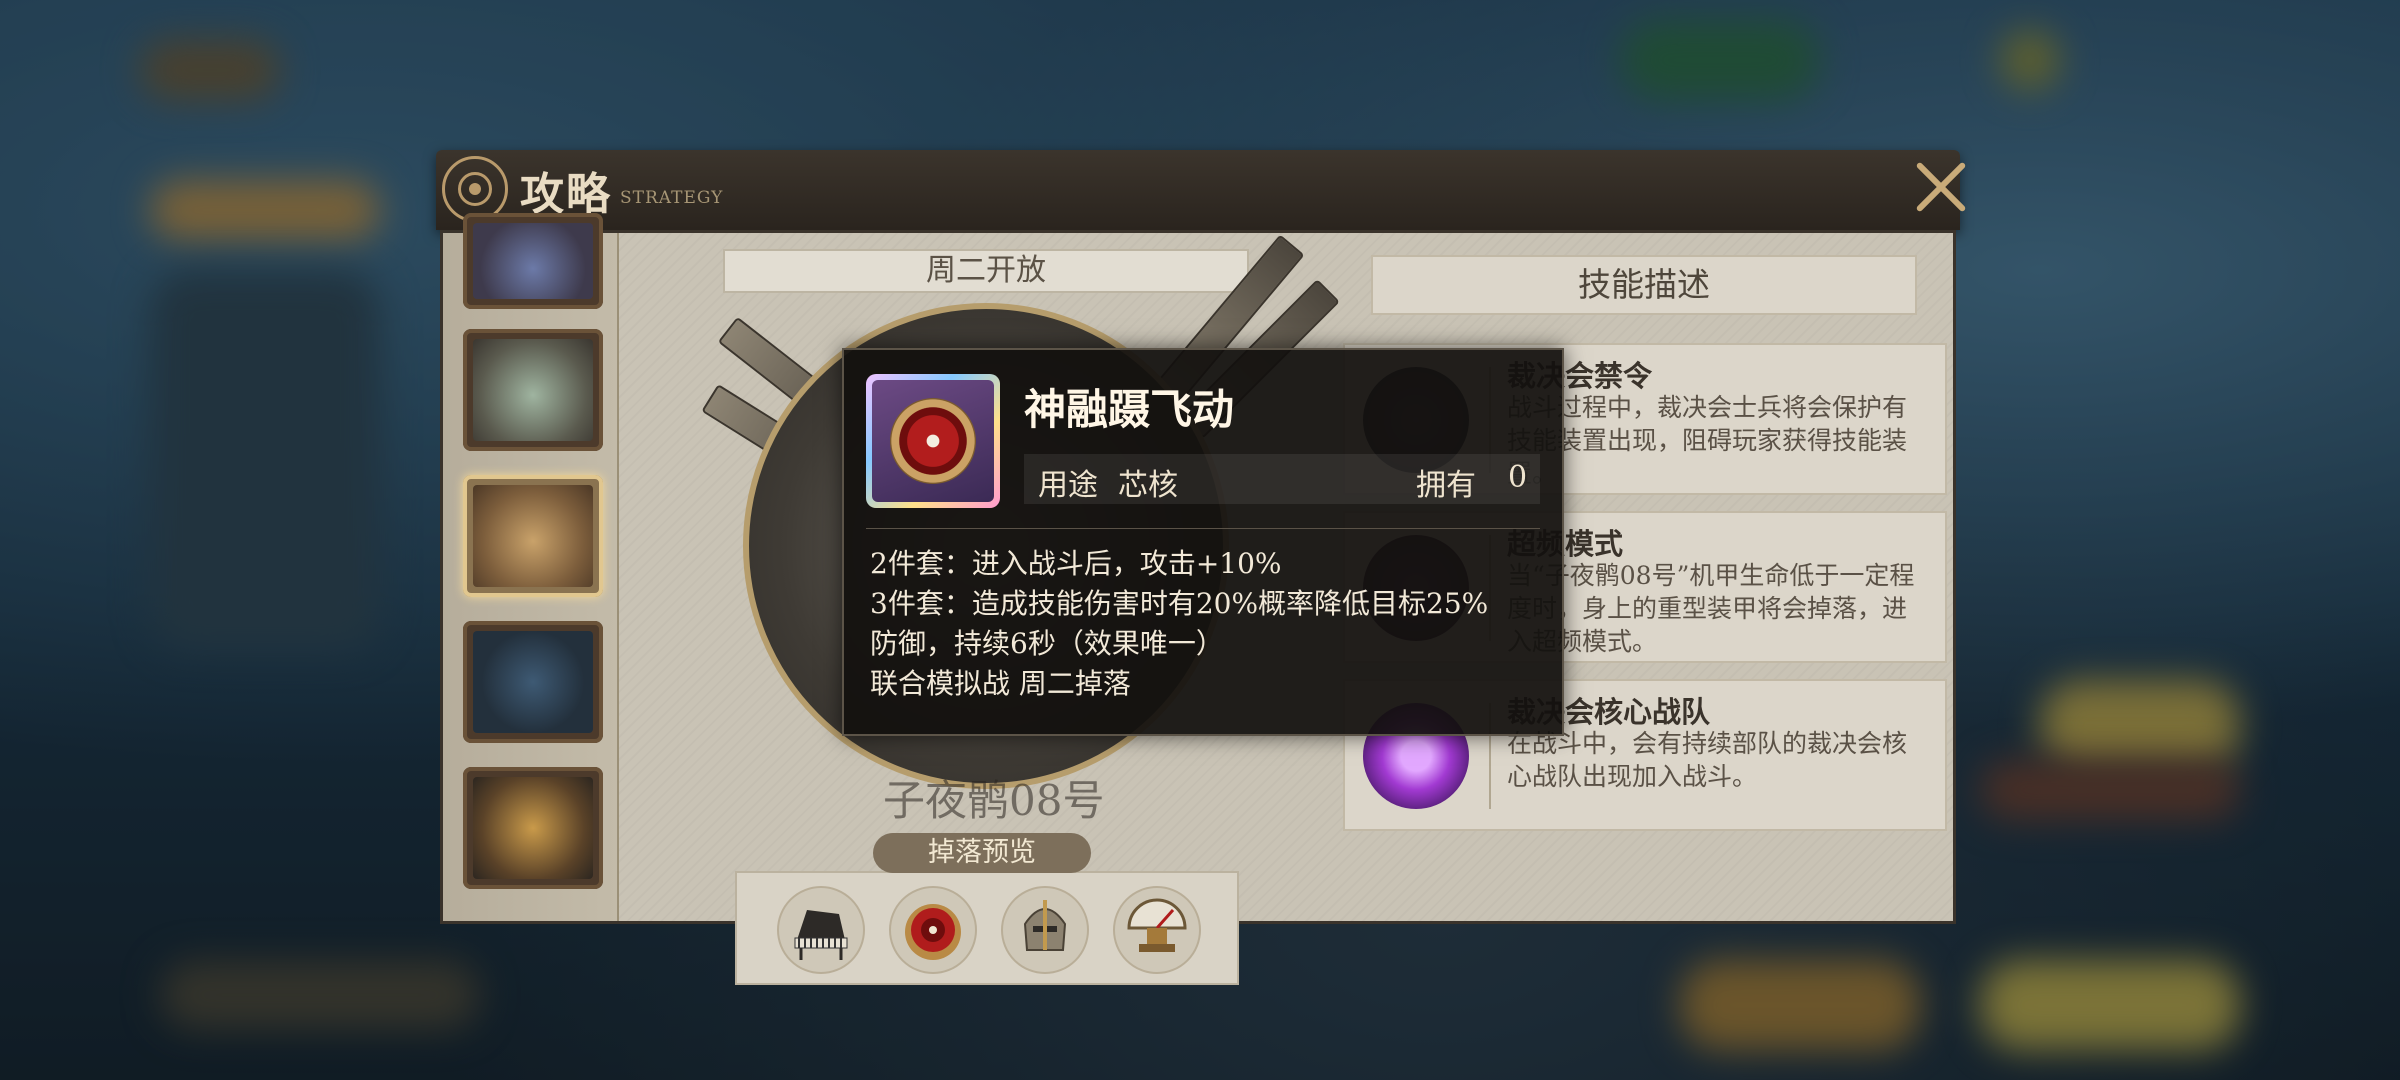  Describe the element at coordinates (1644, 285) in the screenshot. I see `skill-description-header: 技能描述` at that location.